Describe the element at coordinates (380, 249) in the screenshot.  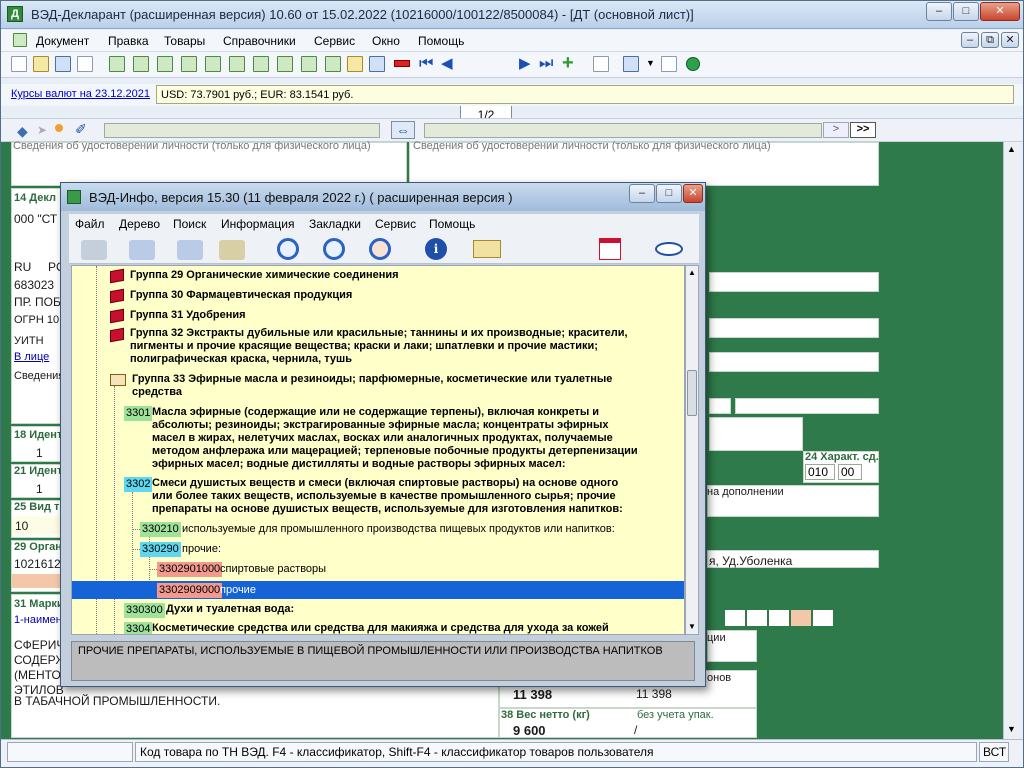
I see `code-search-icon` at that location.